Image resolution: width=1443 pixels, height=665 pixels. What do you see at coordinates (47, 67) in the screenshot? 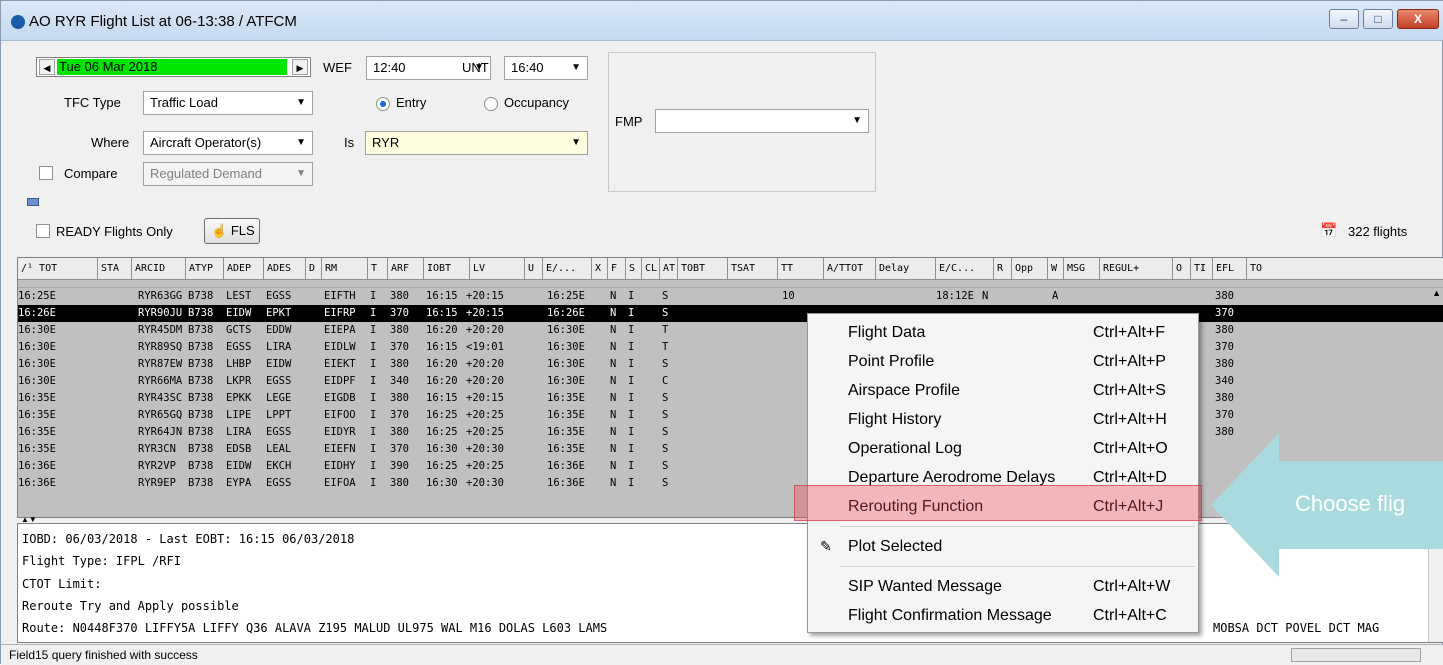
I see `date-prev-button: ◀` at bounding box center [47, 67].